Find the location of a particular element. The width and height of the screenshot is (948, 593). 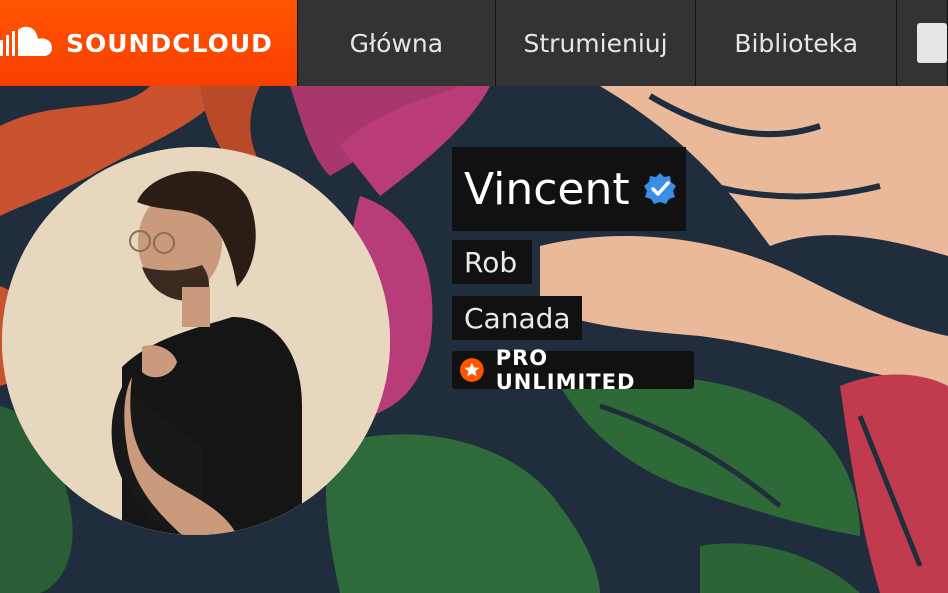

top-navigation-bar: SOUNDCLOUD Główna Strumieniuj Biblioteka is located at coordinates (474, 43).